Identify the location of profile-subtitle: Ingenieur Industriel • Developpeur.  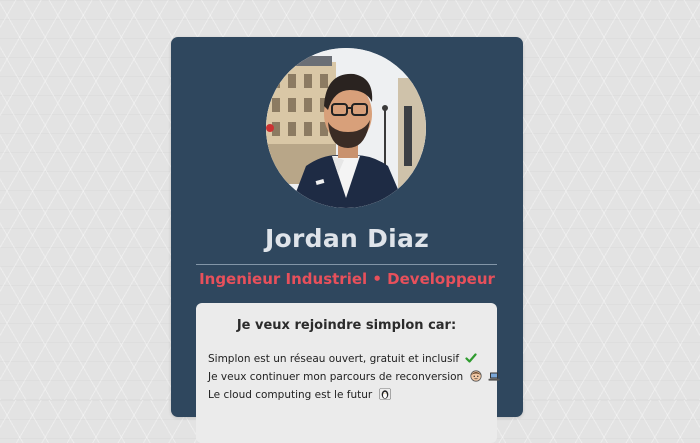
(347, 279).